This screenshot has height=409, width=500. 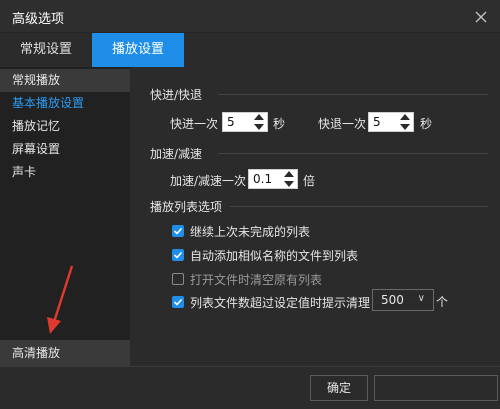 I want to click on forward-step-spinbox: 5, so click(x=245, y=122).